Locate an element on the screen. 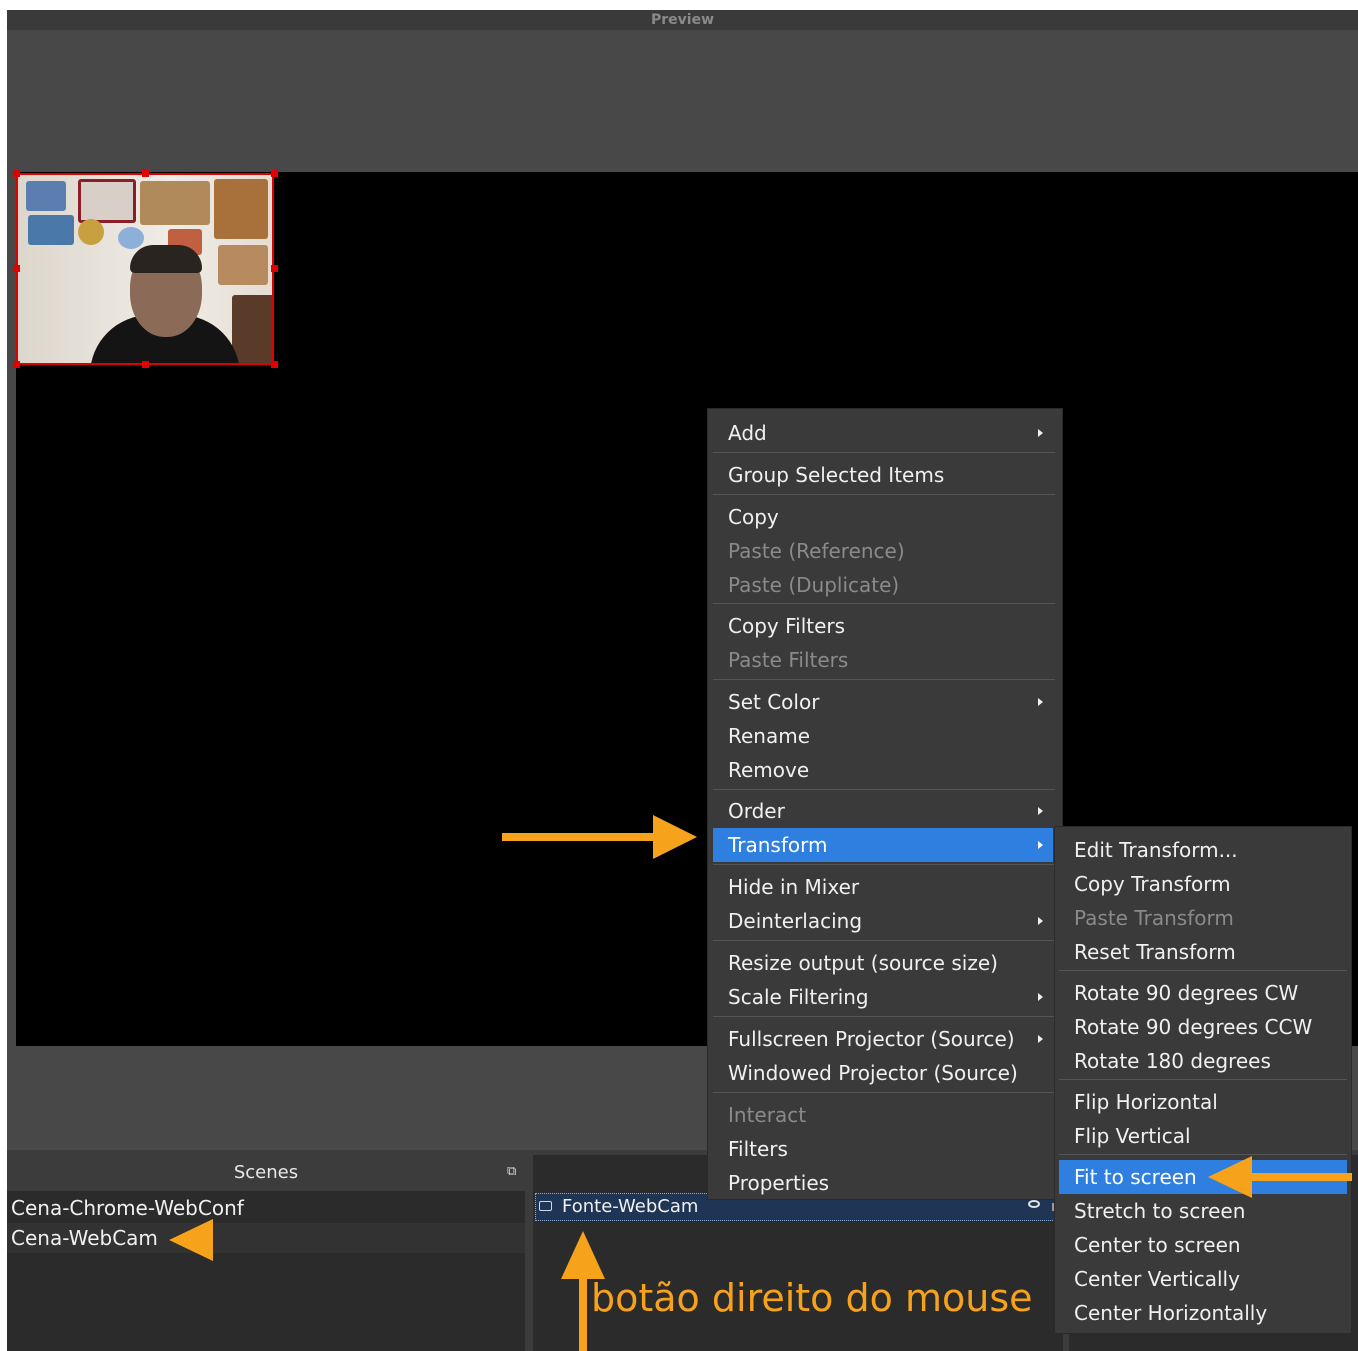 The width and height of the screenshot is (1358, 1351). scenes-dock: Scenes ⧉ Cena-Chrome-WebConf Cena-WebCam is located at coordinates (266, 1253).